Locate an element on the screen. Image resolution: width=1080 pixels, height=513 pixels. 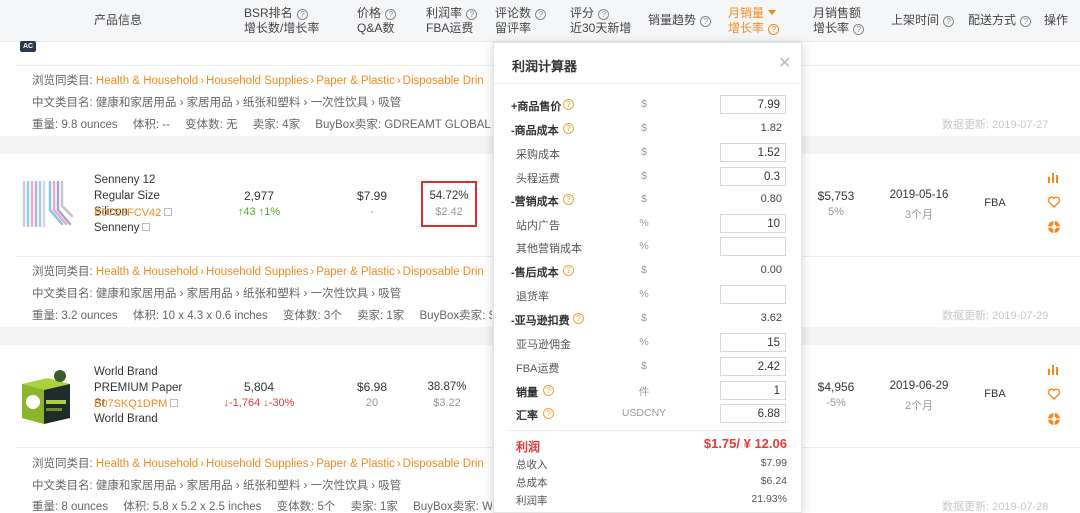
fba-fee: $3.22 is located at coordinates (447, 403).